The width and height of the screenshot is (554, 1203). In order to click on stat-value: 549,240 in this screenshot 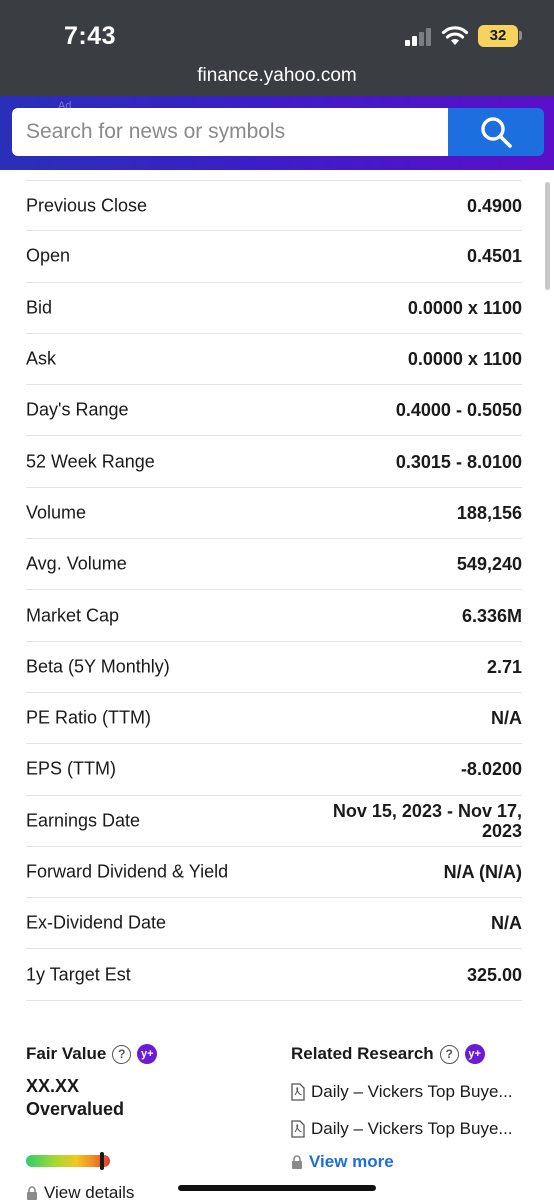, I will do `click(489, 564)`.